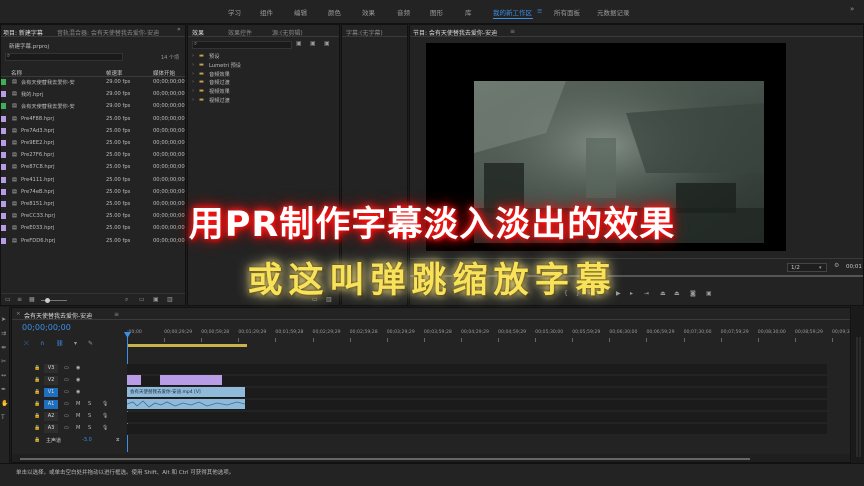 This screenshot has height=486, width=864. Describe the element at coordinates (385, 459) in the screenshot. I see `scrollbar-track` at that location.